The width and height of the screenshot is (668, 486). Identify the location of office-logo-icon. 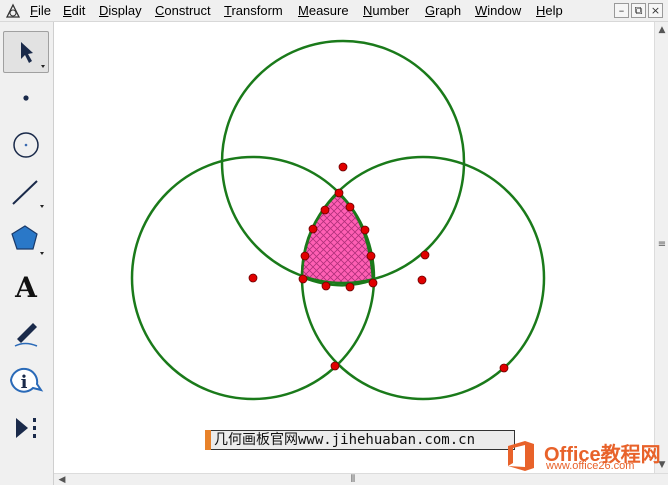
(521, 456).